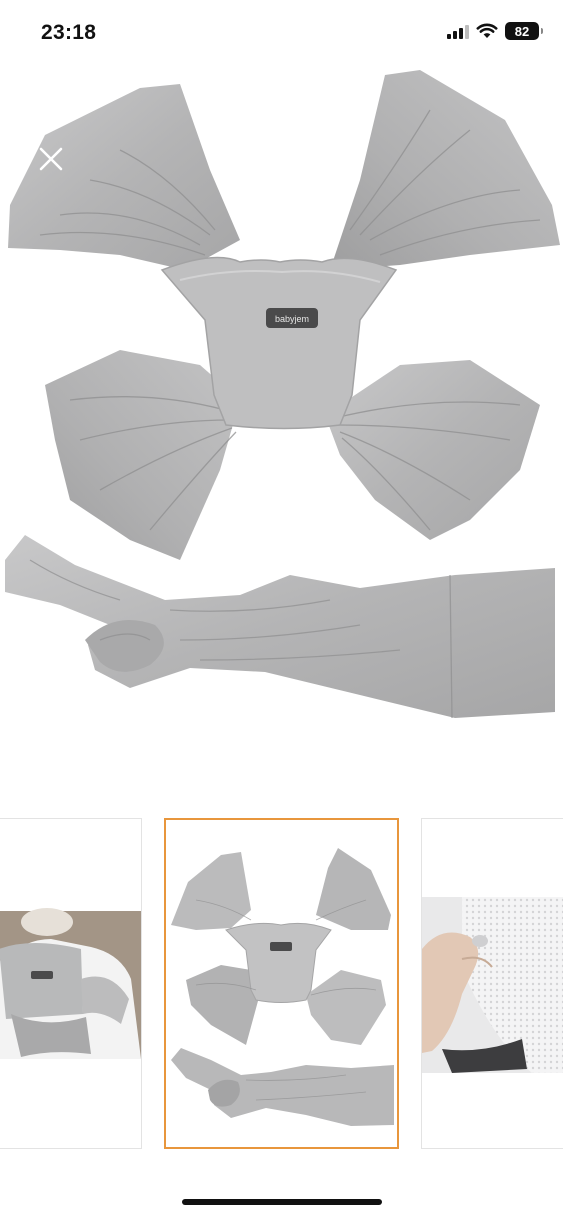 This screenshot has height=1218, width=563. I want to click on battery-icon: 82, so click(524, 31).